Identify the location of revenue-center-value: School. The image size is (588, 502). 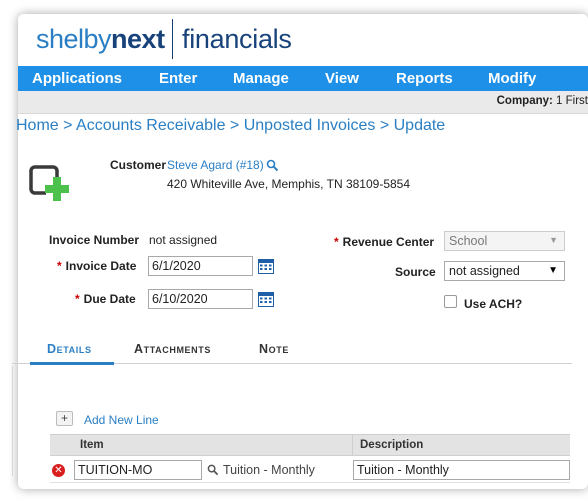
(468, 241).